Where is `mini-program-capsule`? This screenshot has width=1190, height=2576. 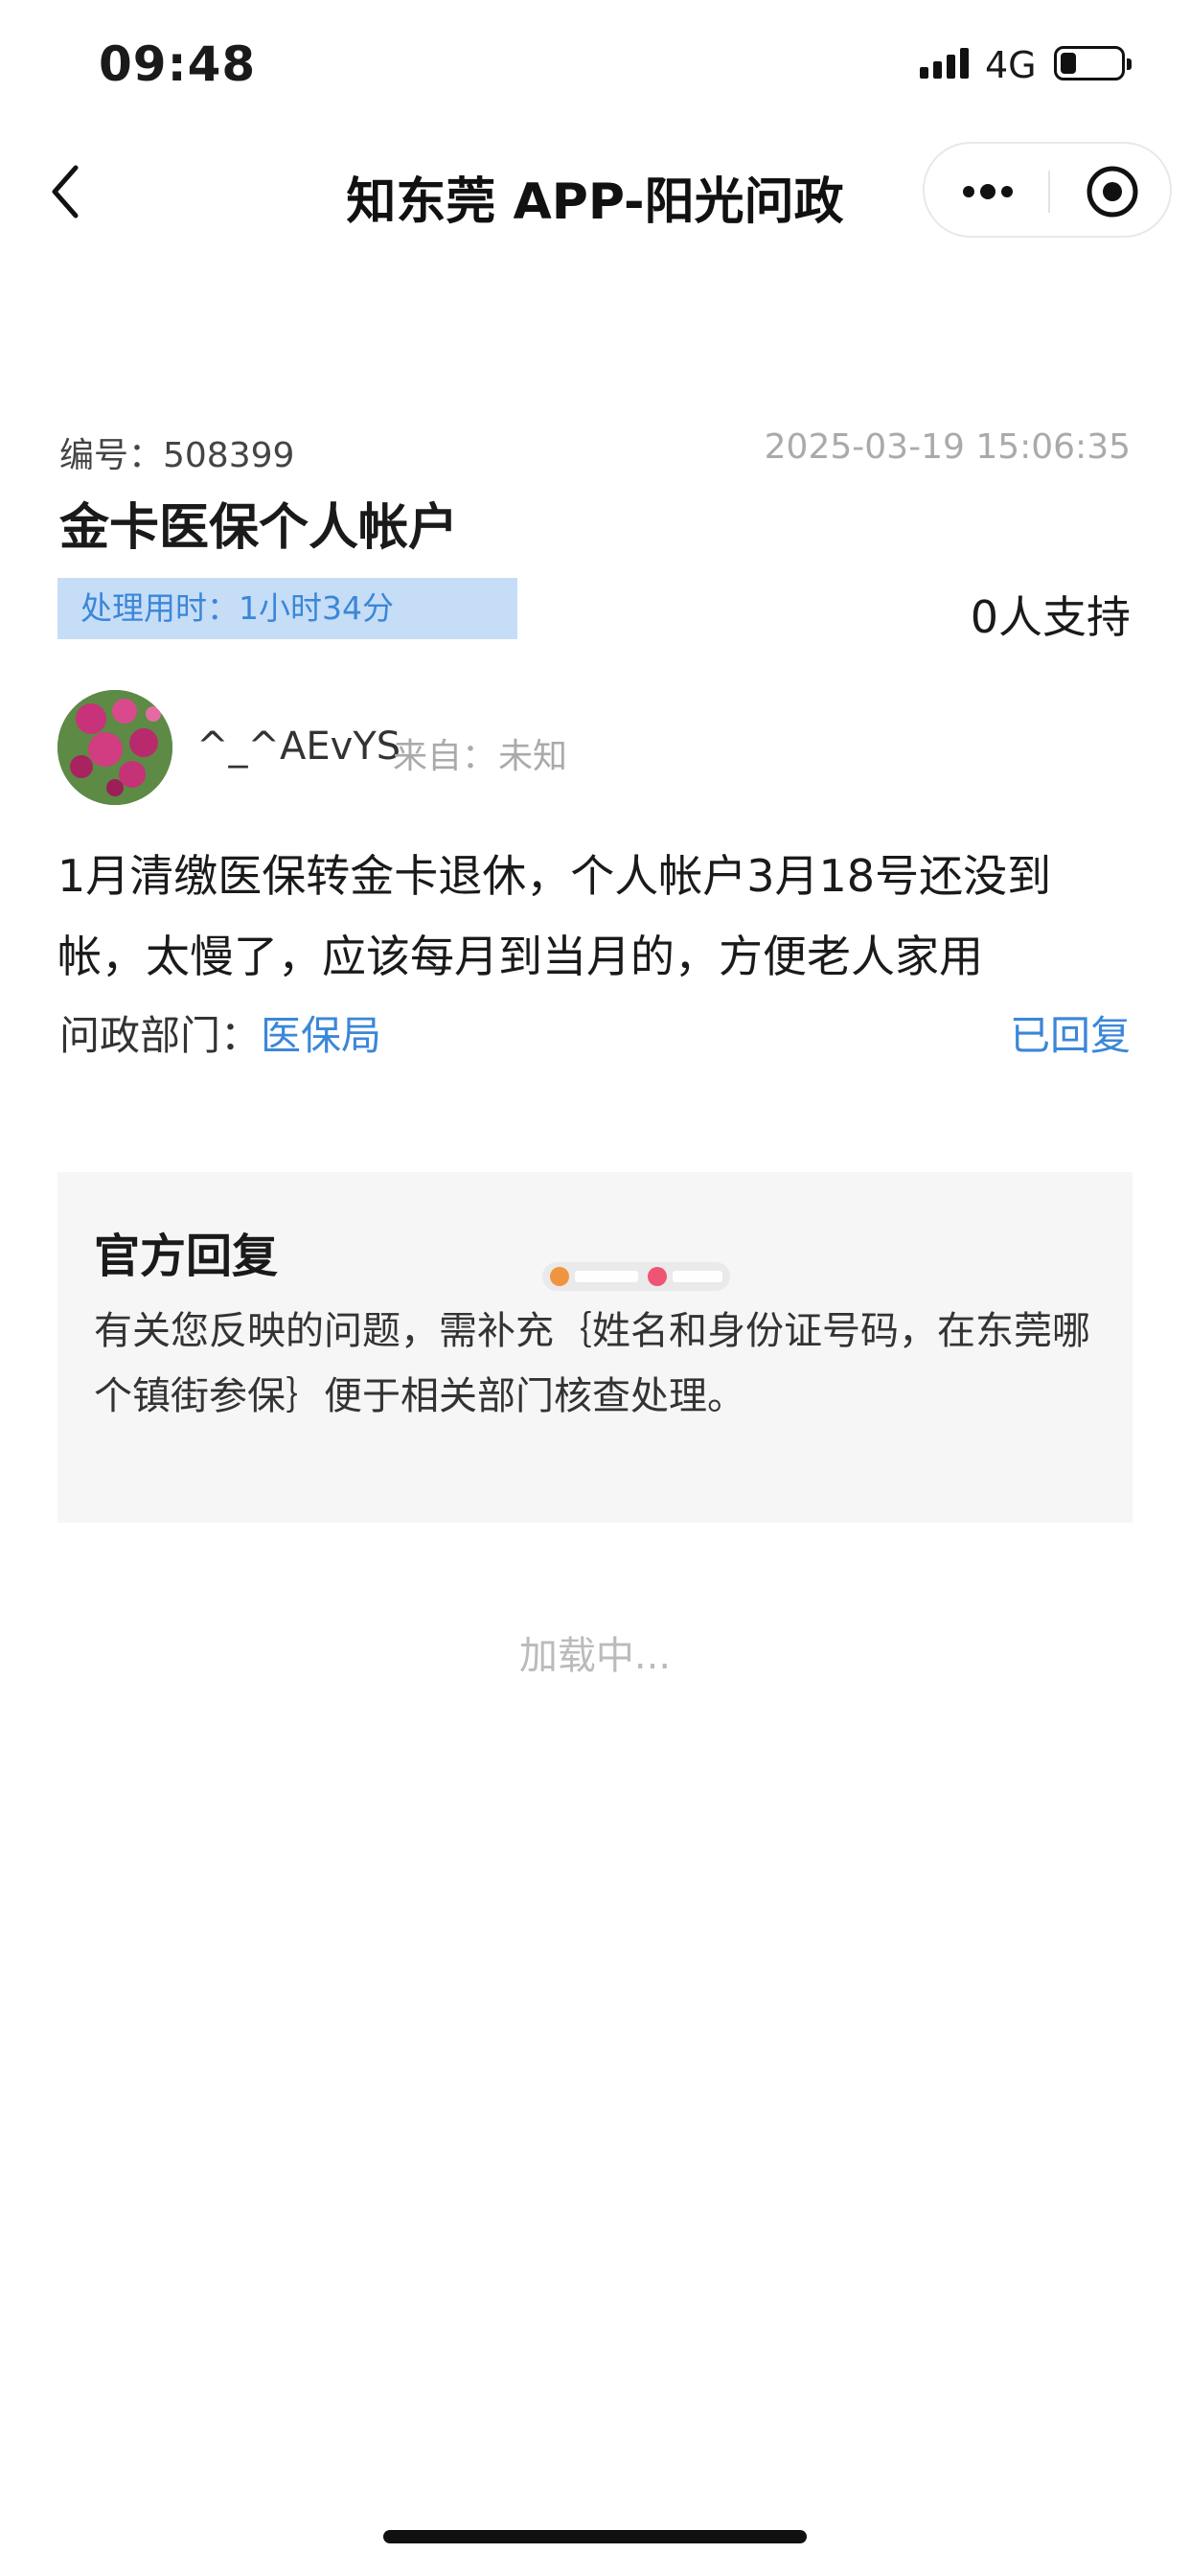 mini-program-capsule is located at coordinates (1047, 190).